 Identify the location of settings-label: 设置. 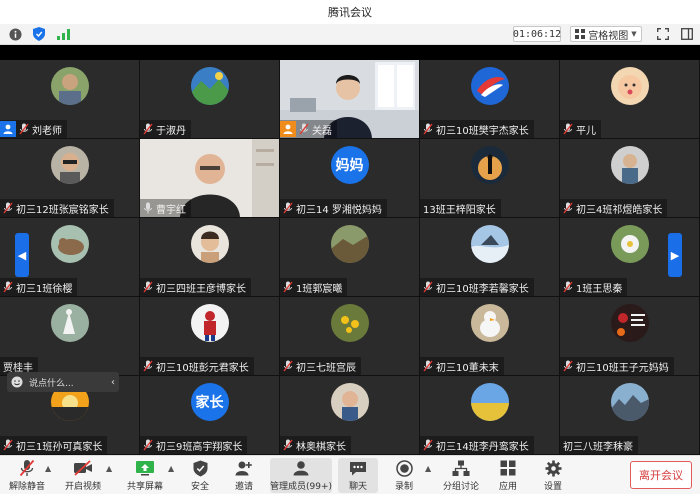
(552, 487).